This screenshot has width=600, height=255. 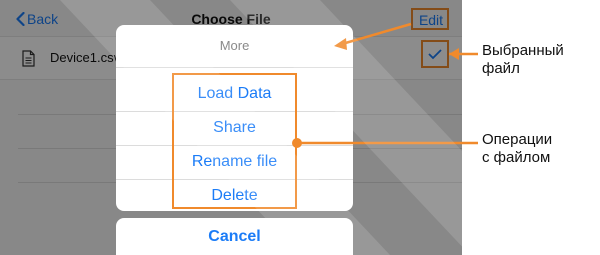 I want to click on file-operations-annotation: Операции с файлом, so click(x=541, y=149).